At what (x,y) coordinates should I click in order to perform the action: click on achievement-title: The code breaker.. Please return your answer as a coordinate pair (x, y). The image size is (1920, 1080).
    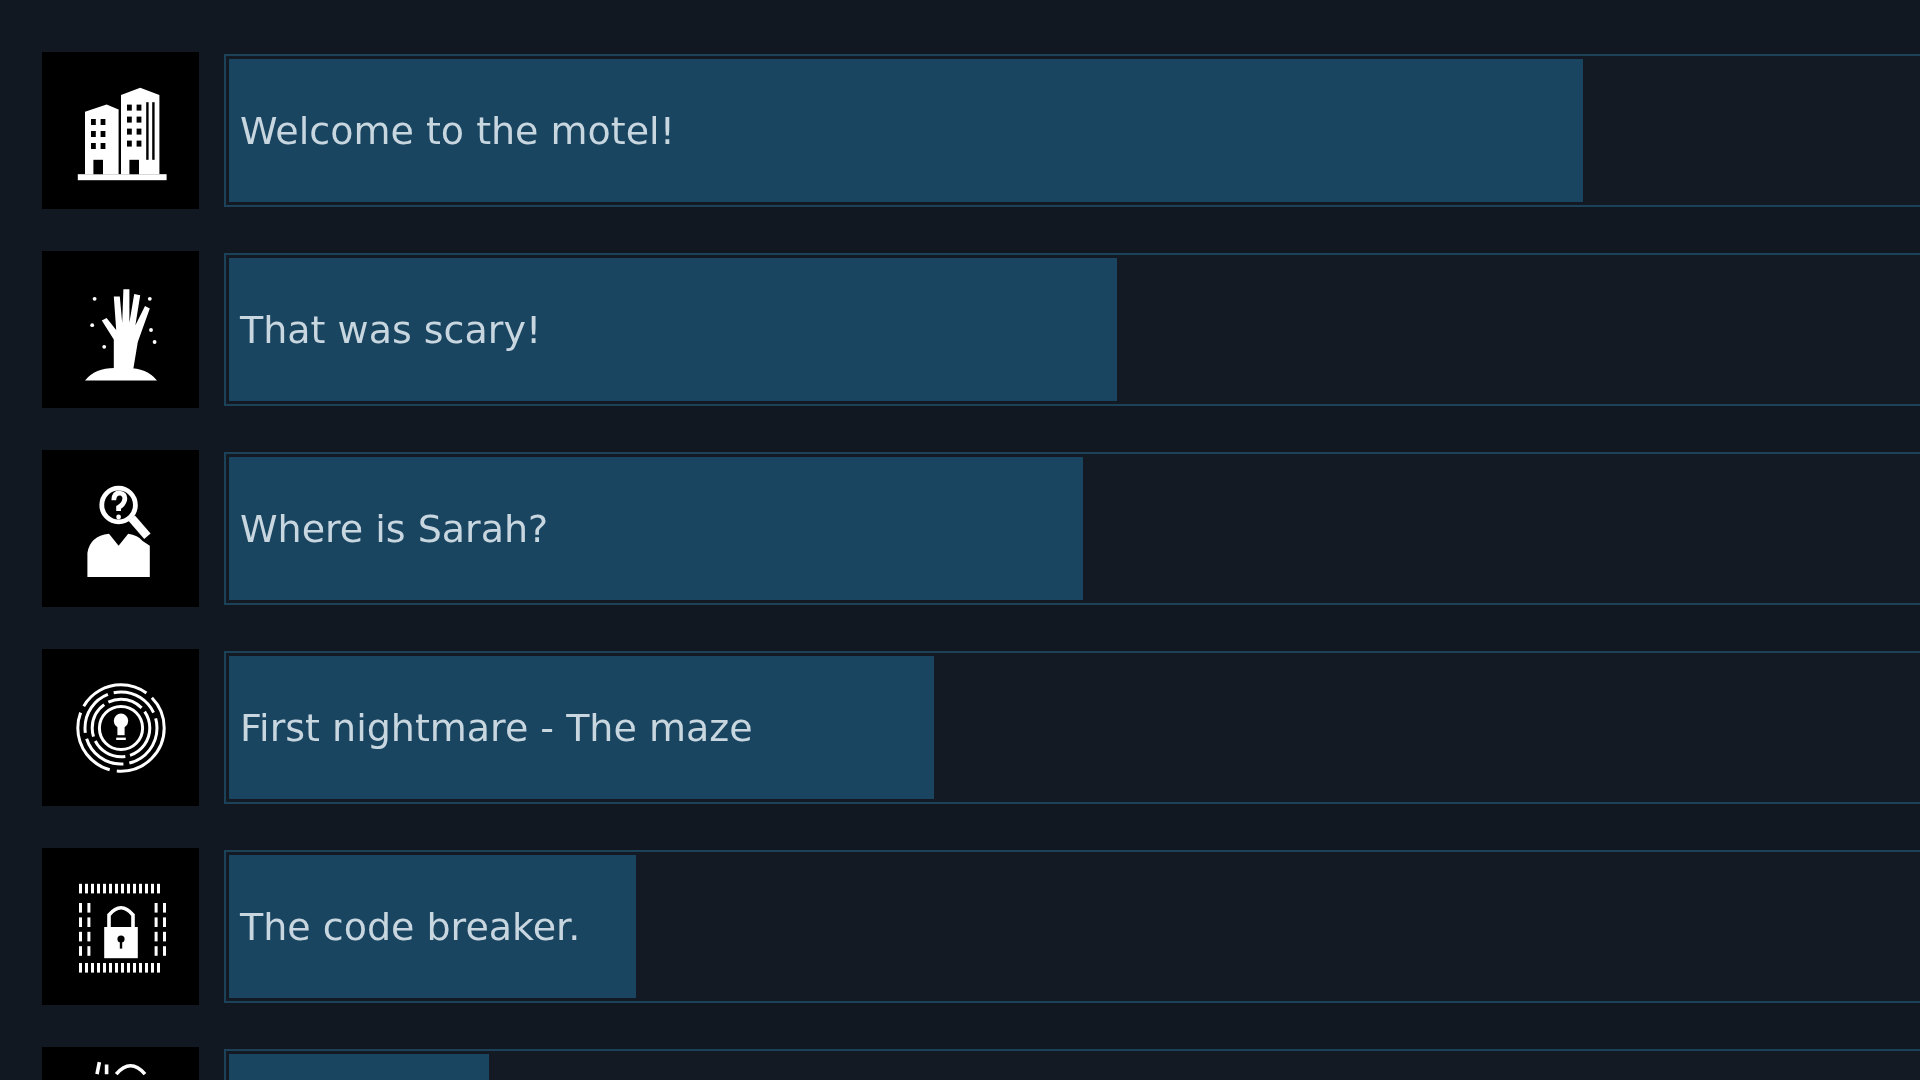
    Looking at the image, I should click on (410, 926).